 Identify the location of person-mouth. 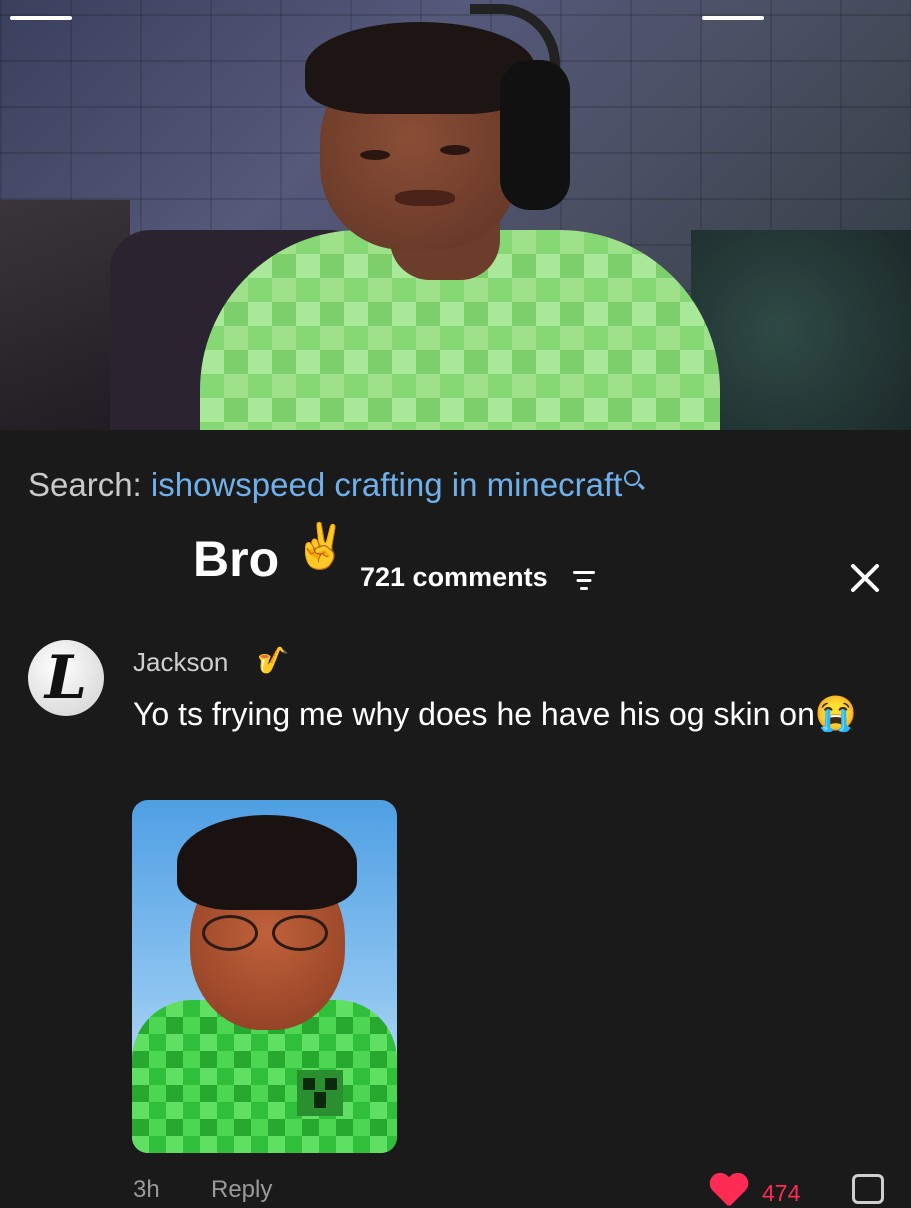
(425, 198).